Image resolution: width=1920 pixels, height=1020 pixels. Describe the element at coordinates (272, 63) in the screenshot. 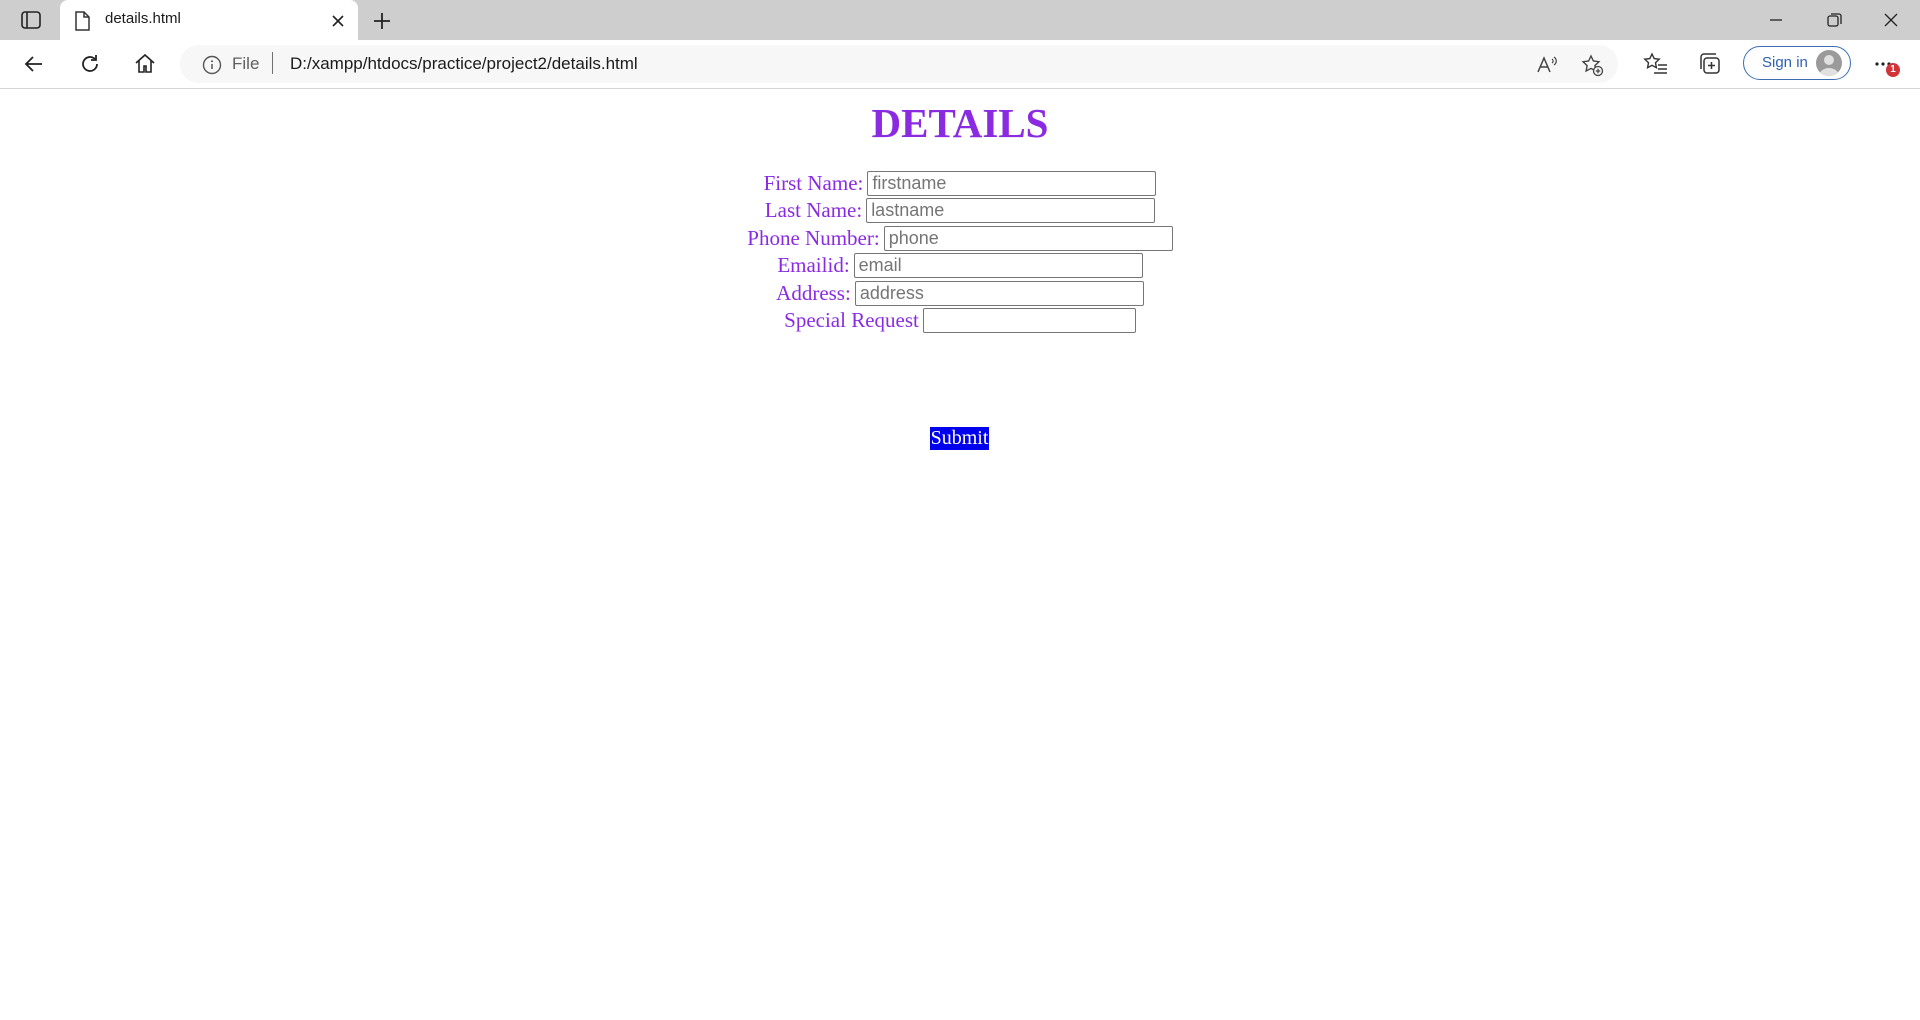

I see `address-separator` at that location.